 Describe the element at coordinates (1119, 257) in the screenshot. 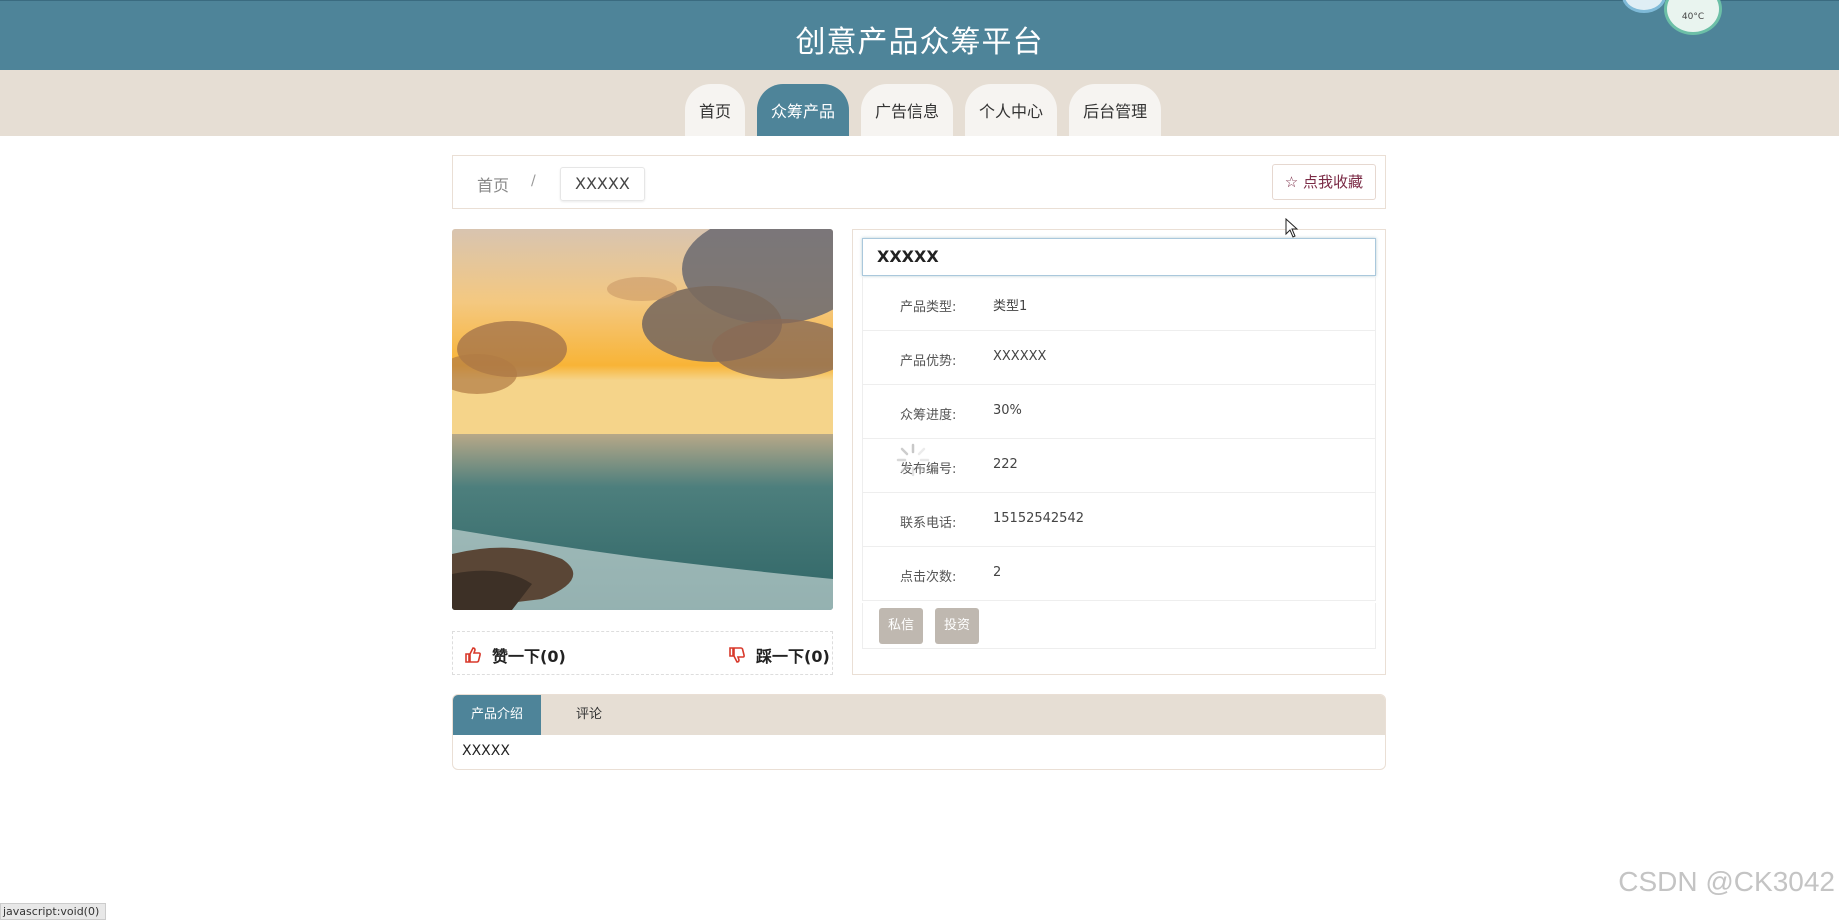

I see `product-title: XXXXX` at that location.